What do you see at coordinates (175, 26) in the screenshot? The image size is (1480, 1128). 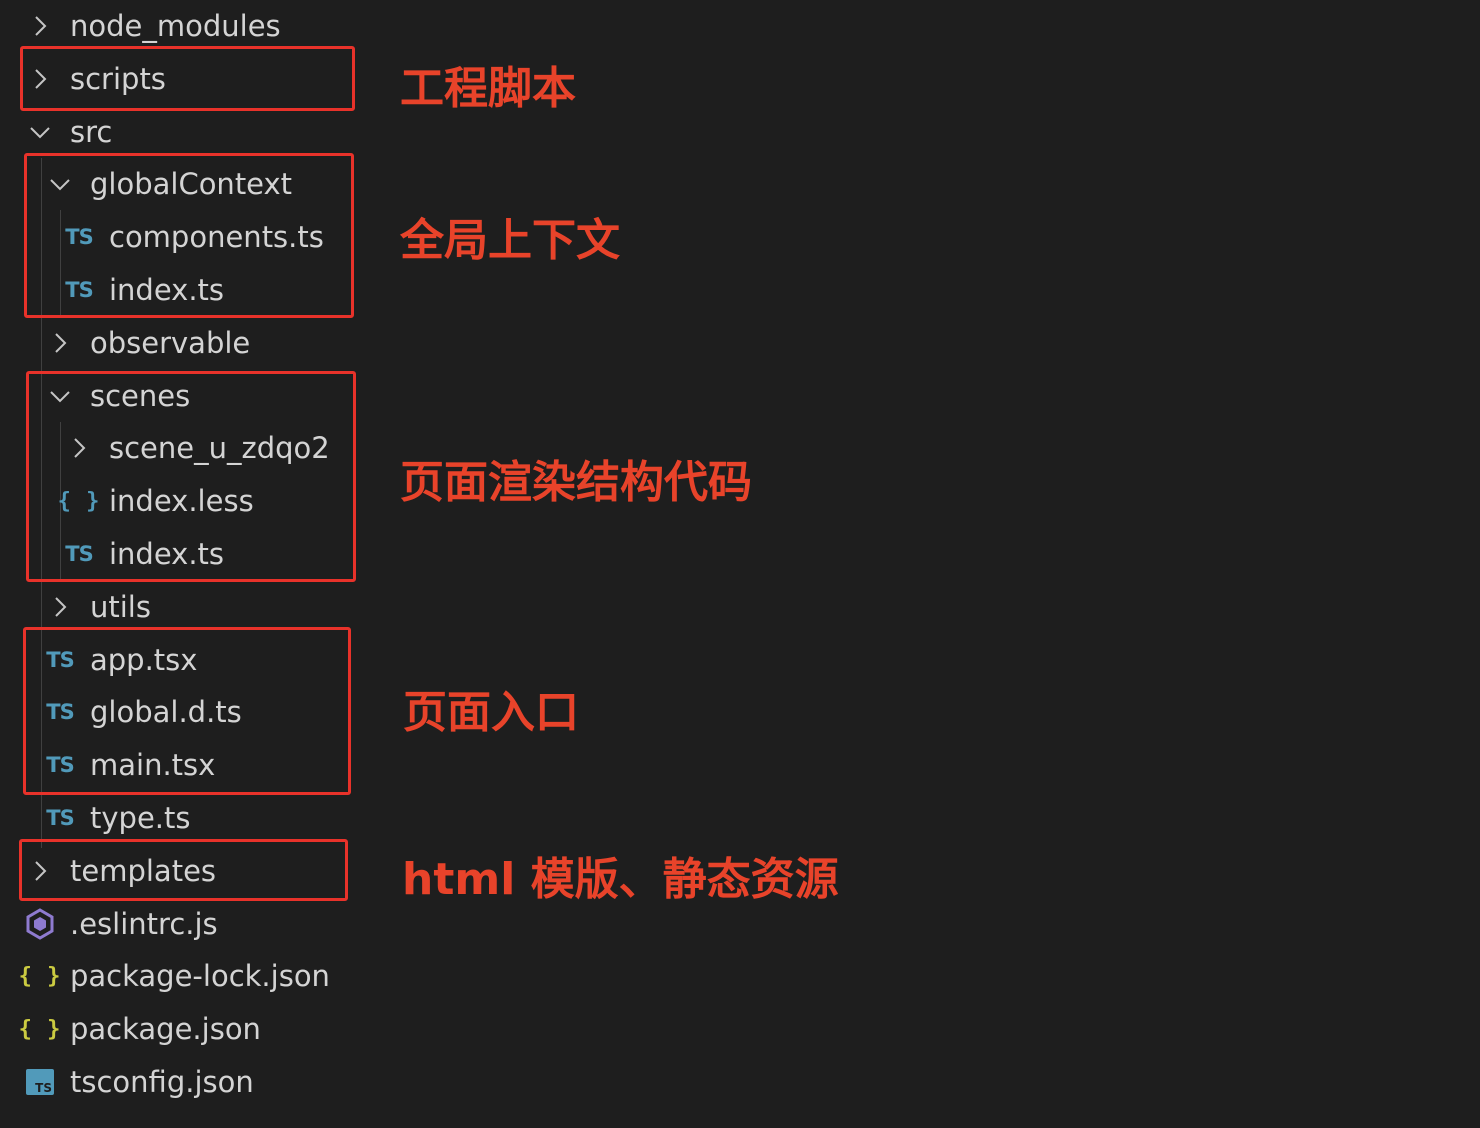 I see `tree-item-label: node_modules` at bounding box center [175, 26].